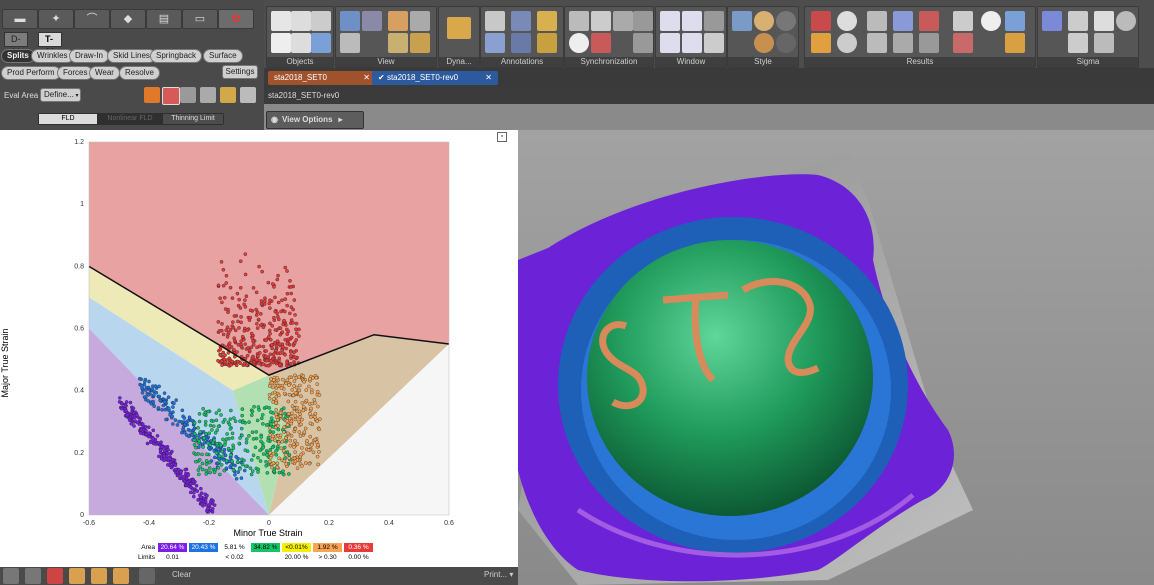 Image resolution: width=1154 pixels, height=585 pixels. I want to click on category-wrinkles: Wrinkles, so click(52, 56).